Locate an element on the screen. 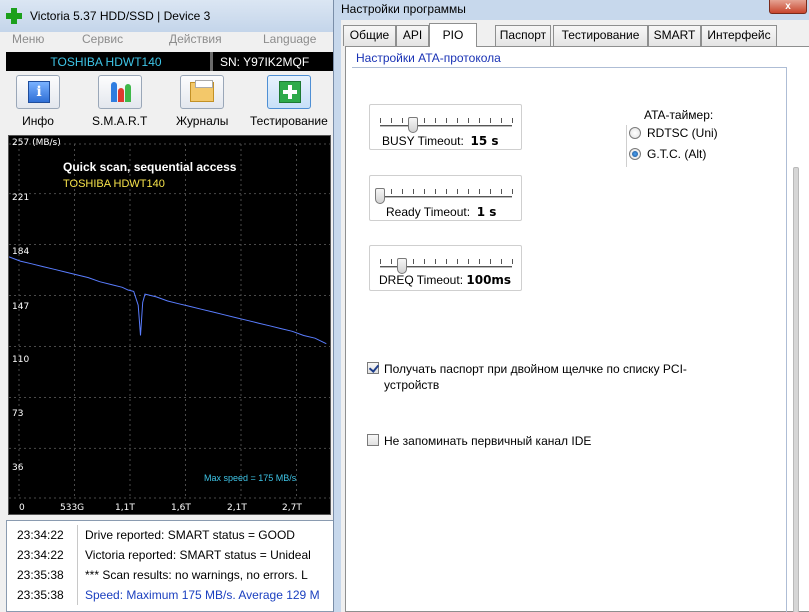 The image size is (809, 612). ready-timeout-group: Ready Timeout: 1 s is located at coordinates (445, 198).